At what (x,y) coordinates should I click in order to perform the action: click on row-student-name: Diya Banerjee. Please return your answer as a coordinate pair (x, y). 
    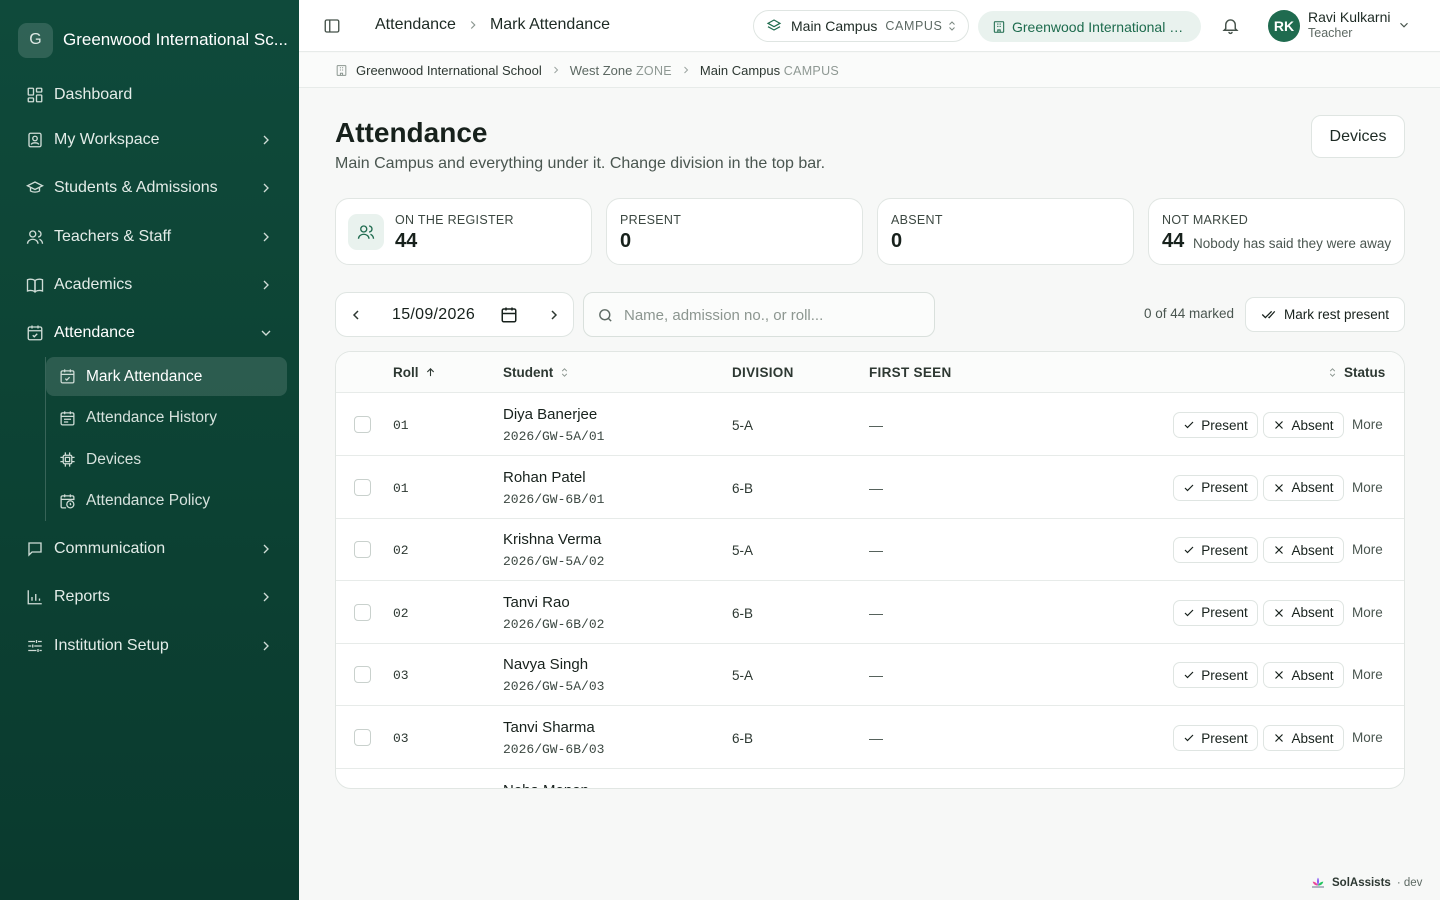
    Looking at the image, I should click on (550, 414).